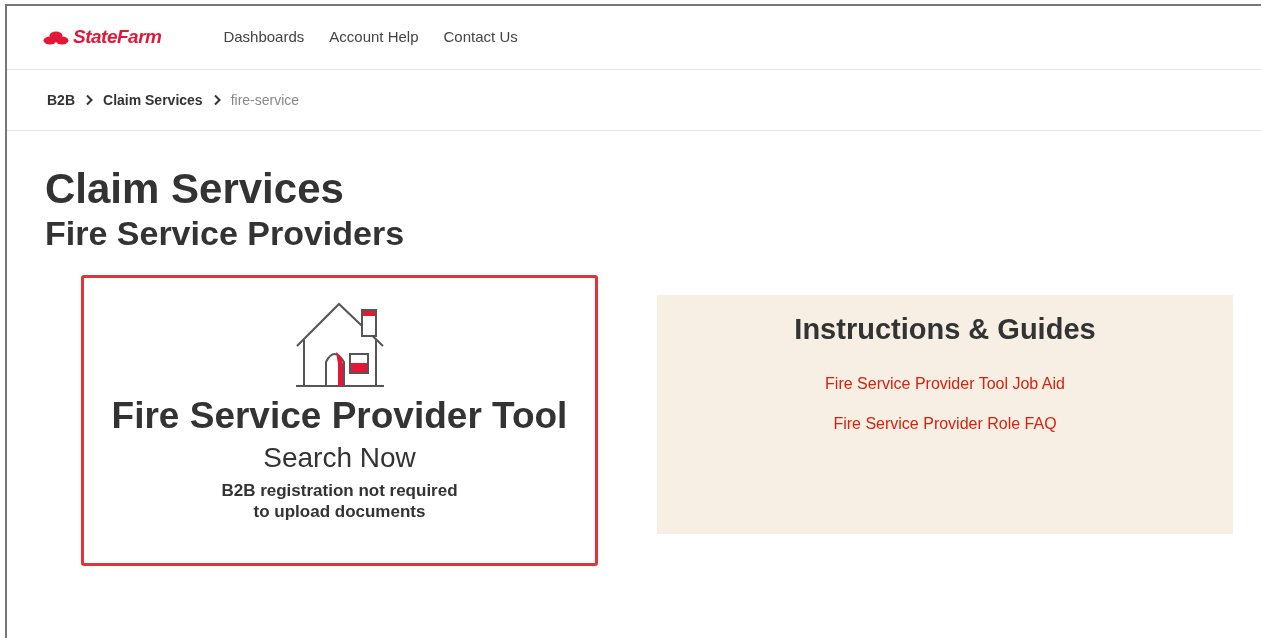 The image size is (1261, 638). I want to click on breadcrumb-link: Claim Services, so click(153, 100).